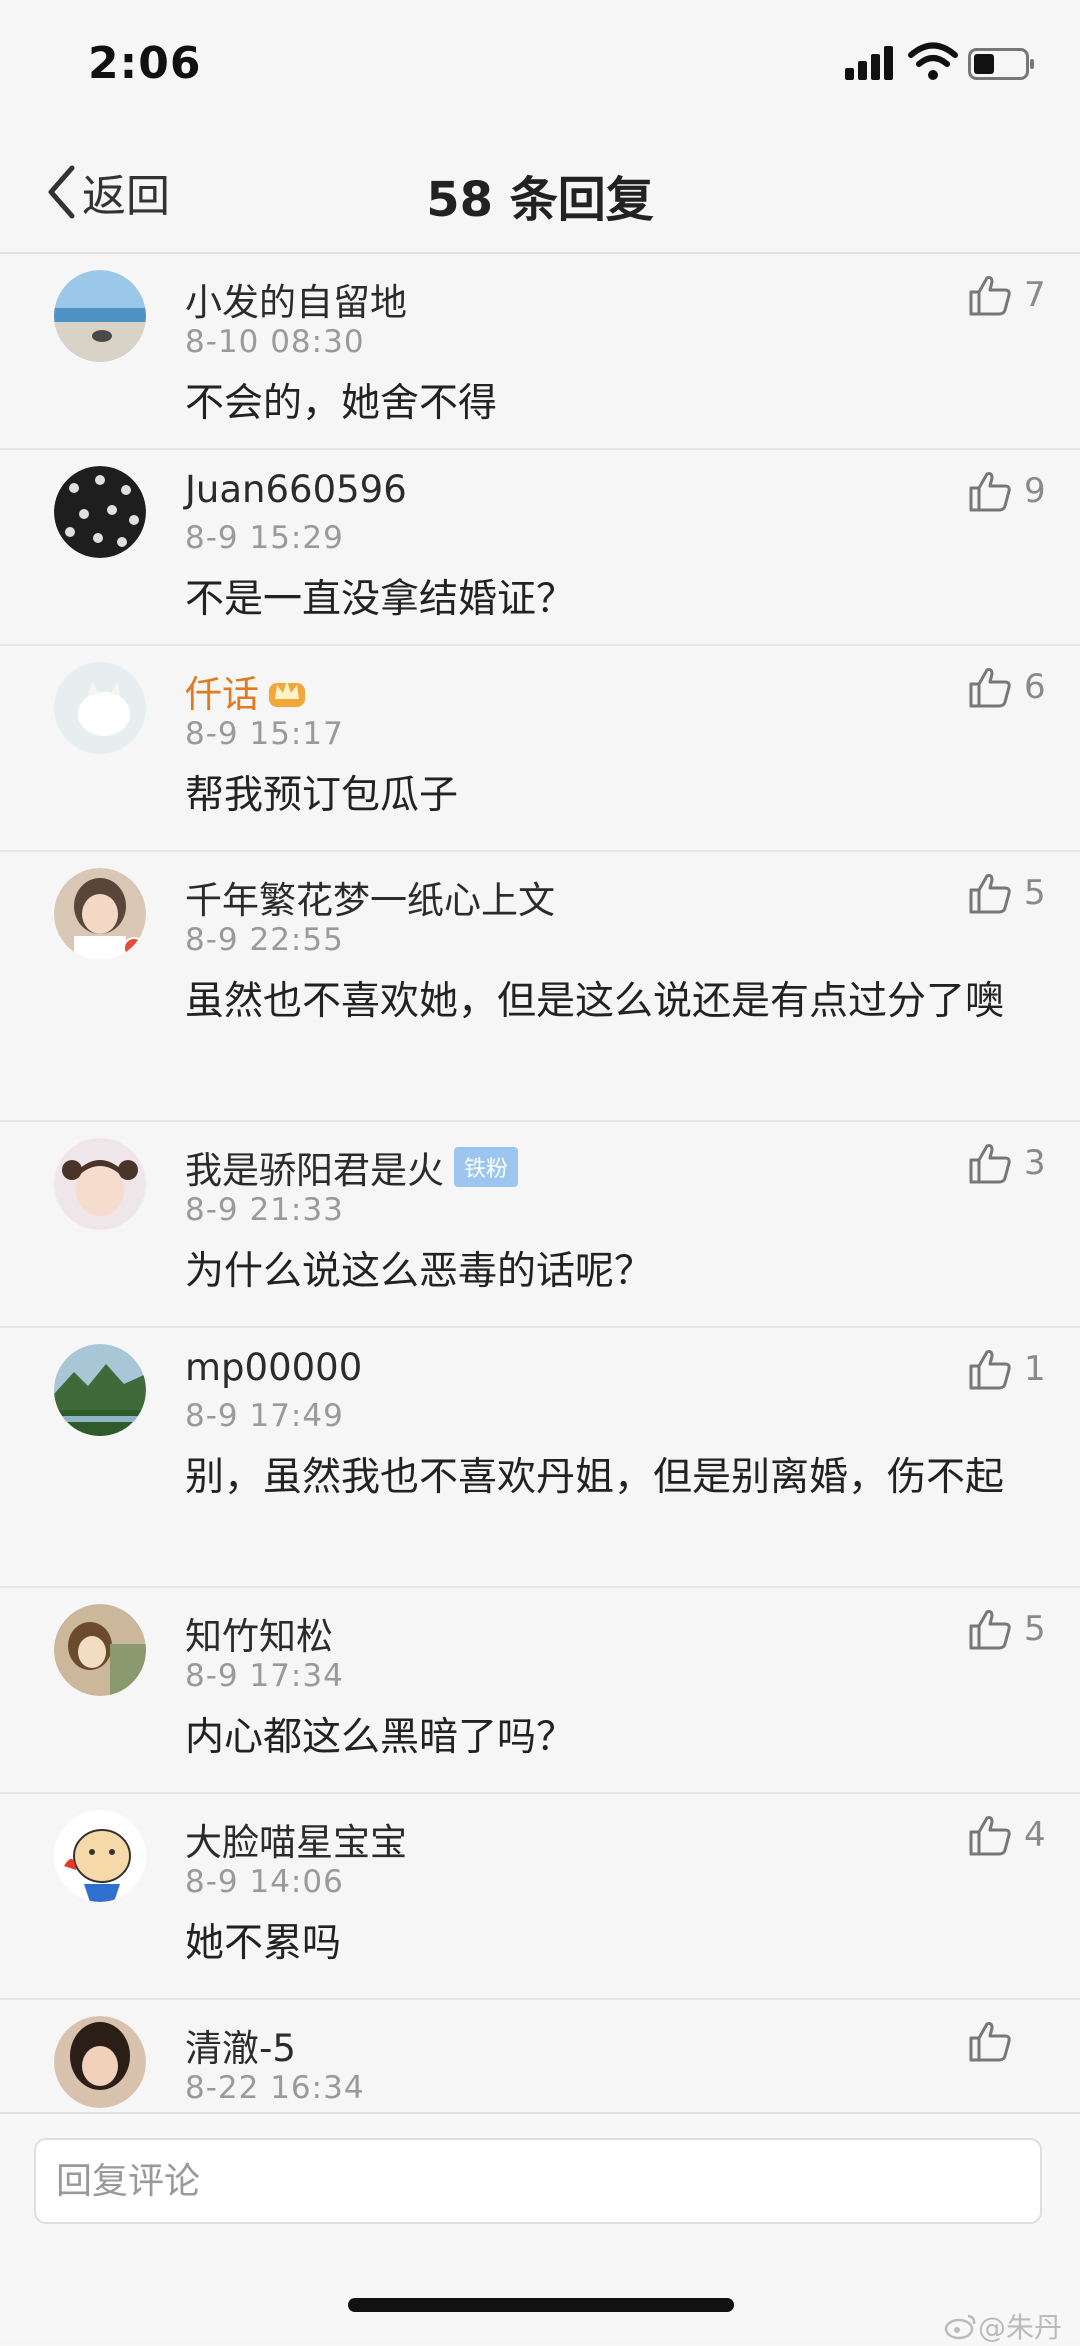 The image size is (1080, 2346). I want to click on watermark: @朱丹, so click(1003, 2326).